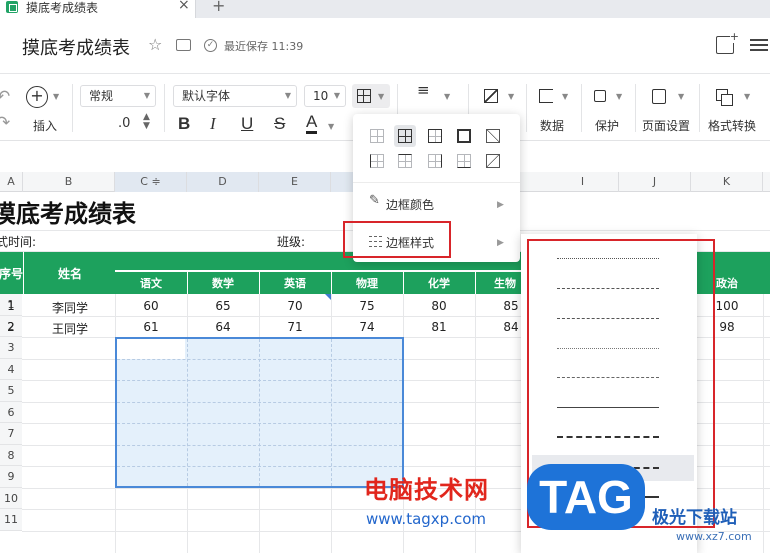  I want to click on class-label: 班级:, so click(291, 241).